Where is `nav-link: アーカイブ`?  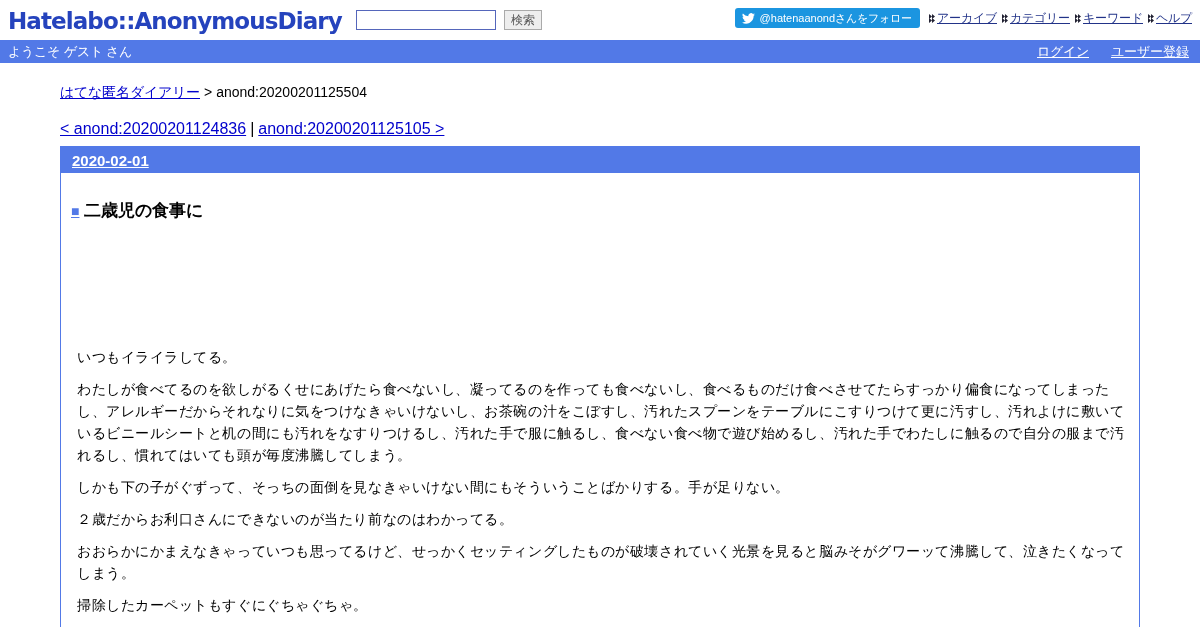
nav-link: アーカイブ is located at coordinates (967, 18).